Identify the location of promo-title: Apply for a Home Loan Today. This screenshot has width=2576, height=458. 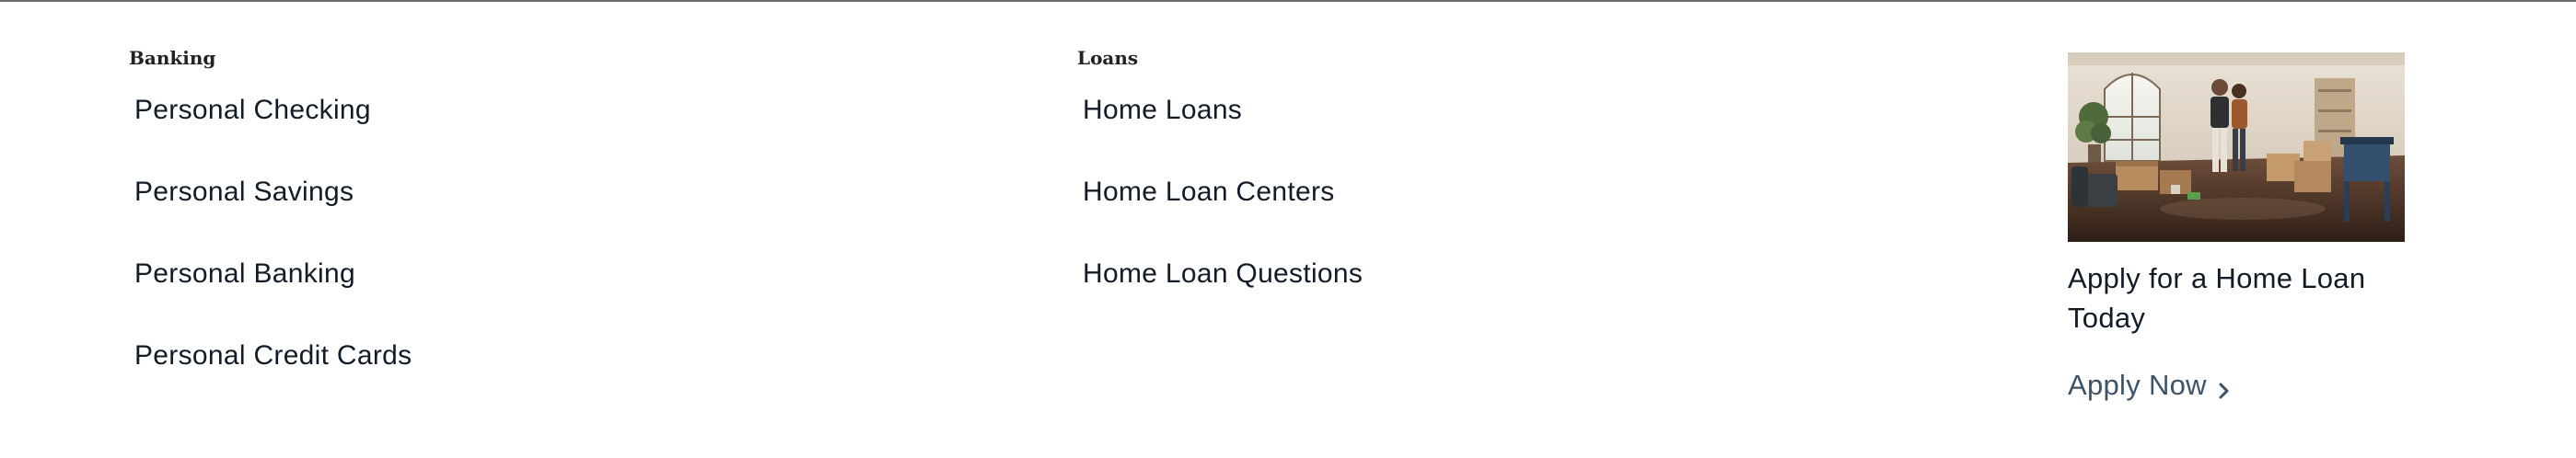
(2217, 298).